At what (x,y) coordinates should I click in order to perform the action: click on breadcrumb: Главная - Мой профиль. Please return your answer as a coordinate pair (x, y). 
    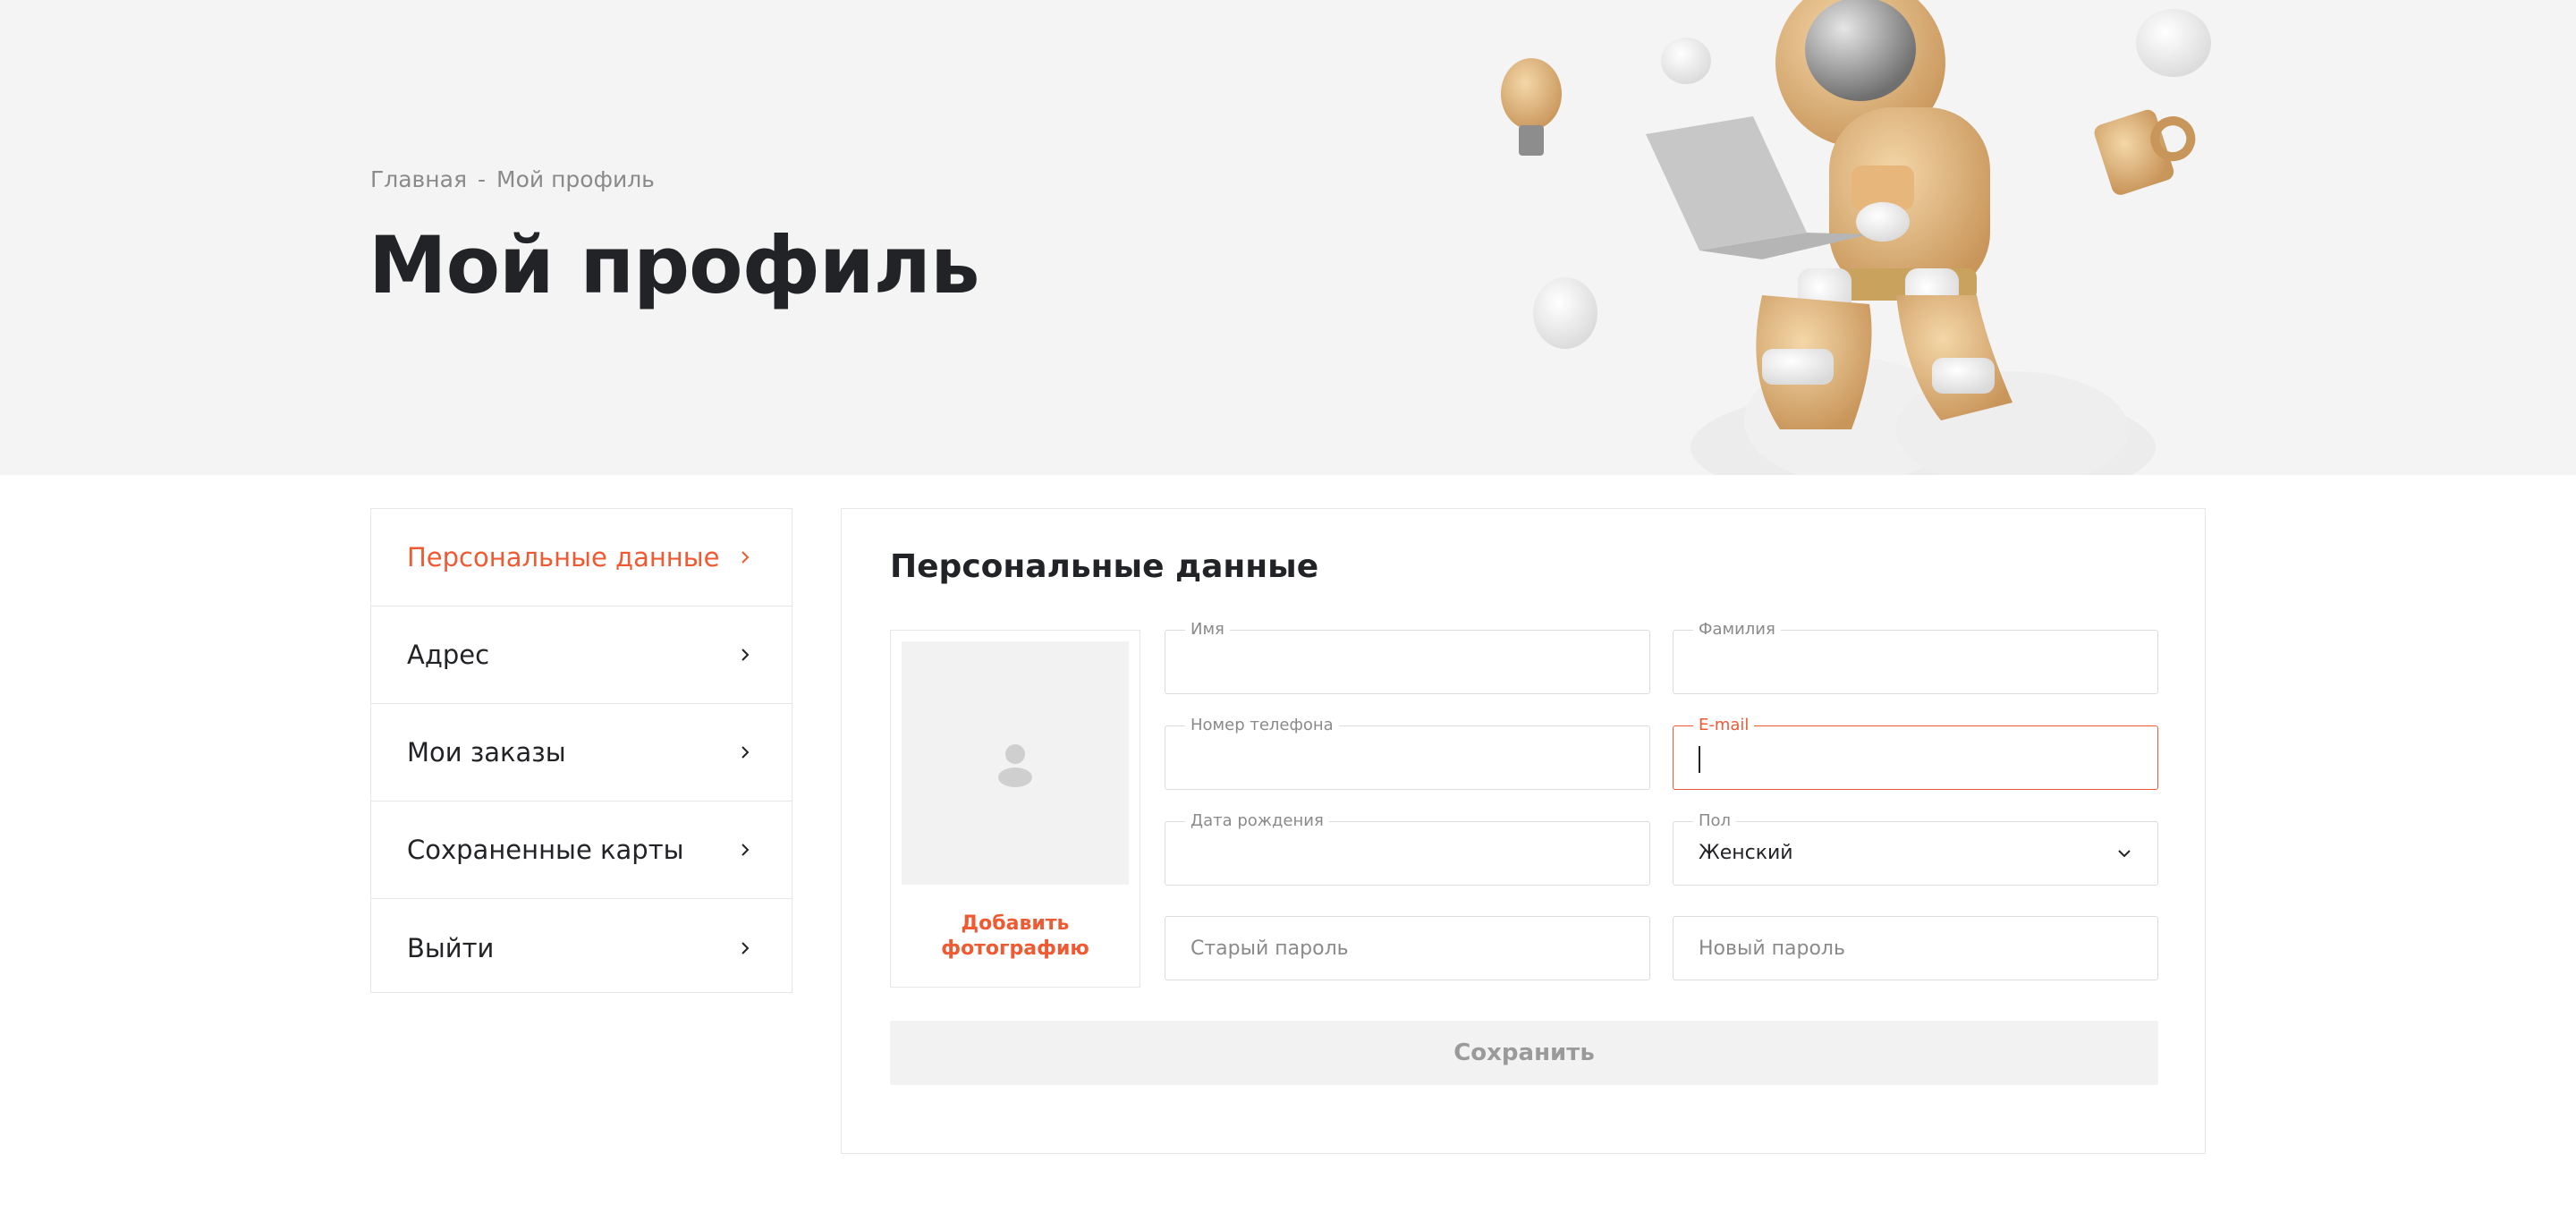
    Looking at the image, I should click on (512, 179).